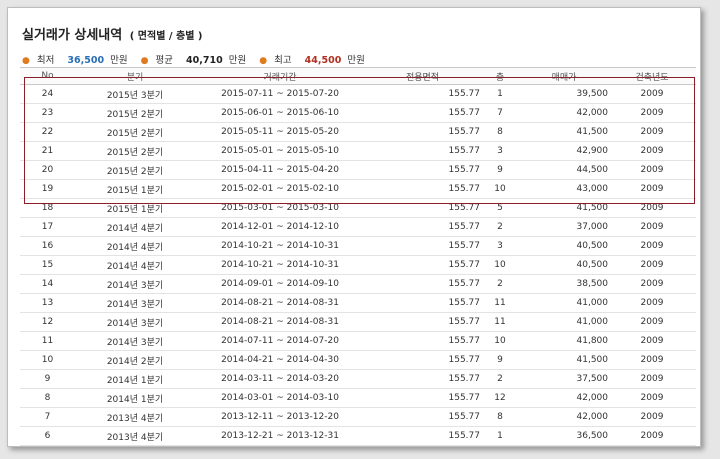  What do you see at coordinates (500, 303) in the screenshot?
I see `cell-floor: 11` at bounding box center [500, 303].